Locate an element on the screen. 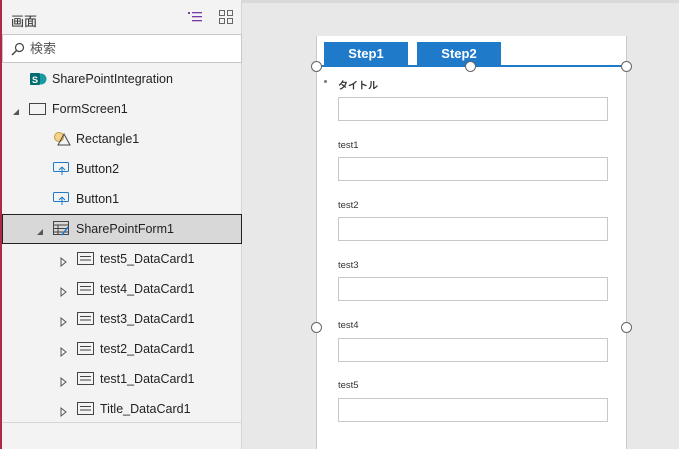  test3-field-input is located at coordinates (473, 289).